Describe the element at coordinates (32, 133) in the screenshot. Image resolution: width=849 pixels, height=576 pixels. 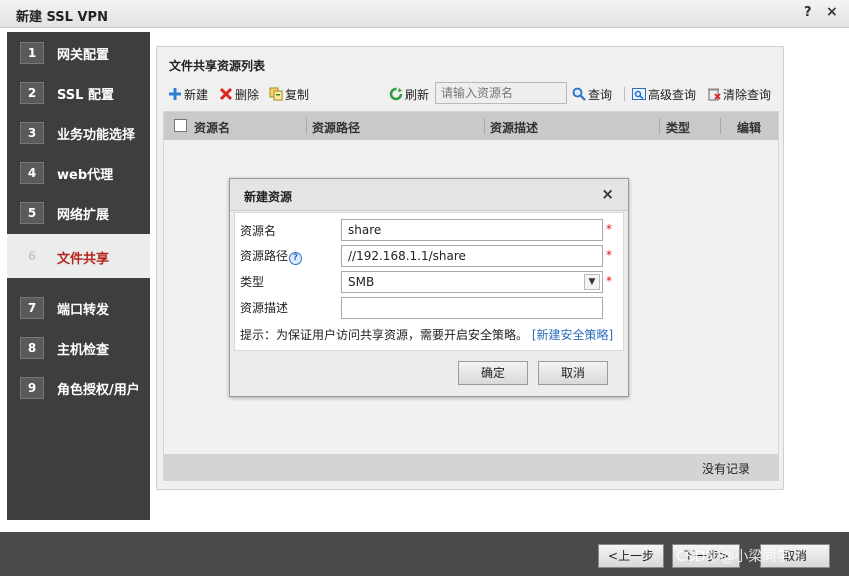
I see `step-number: 3` at that location.